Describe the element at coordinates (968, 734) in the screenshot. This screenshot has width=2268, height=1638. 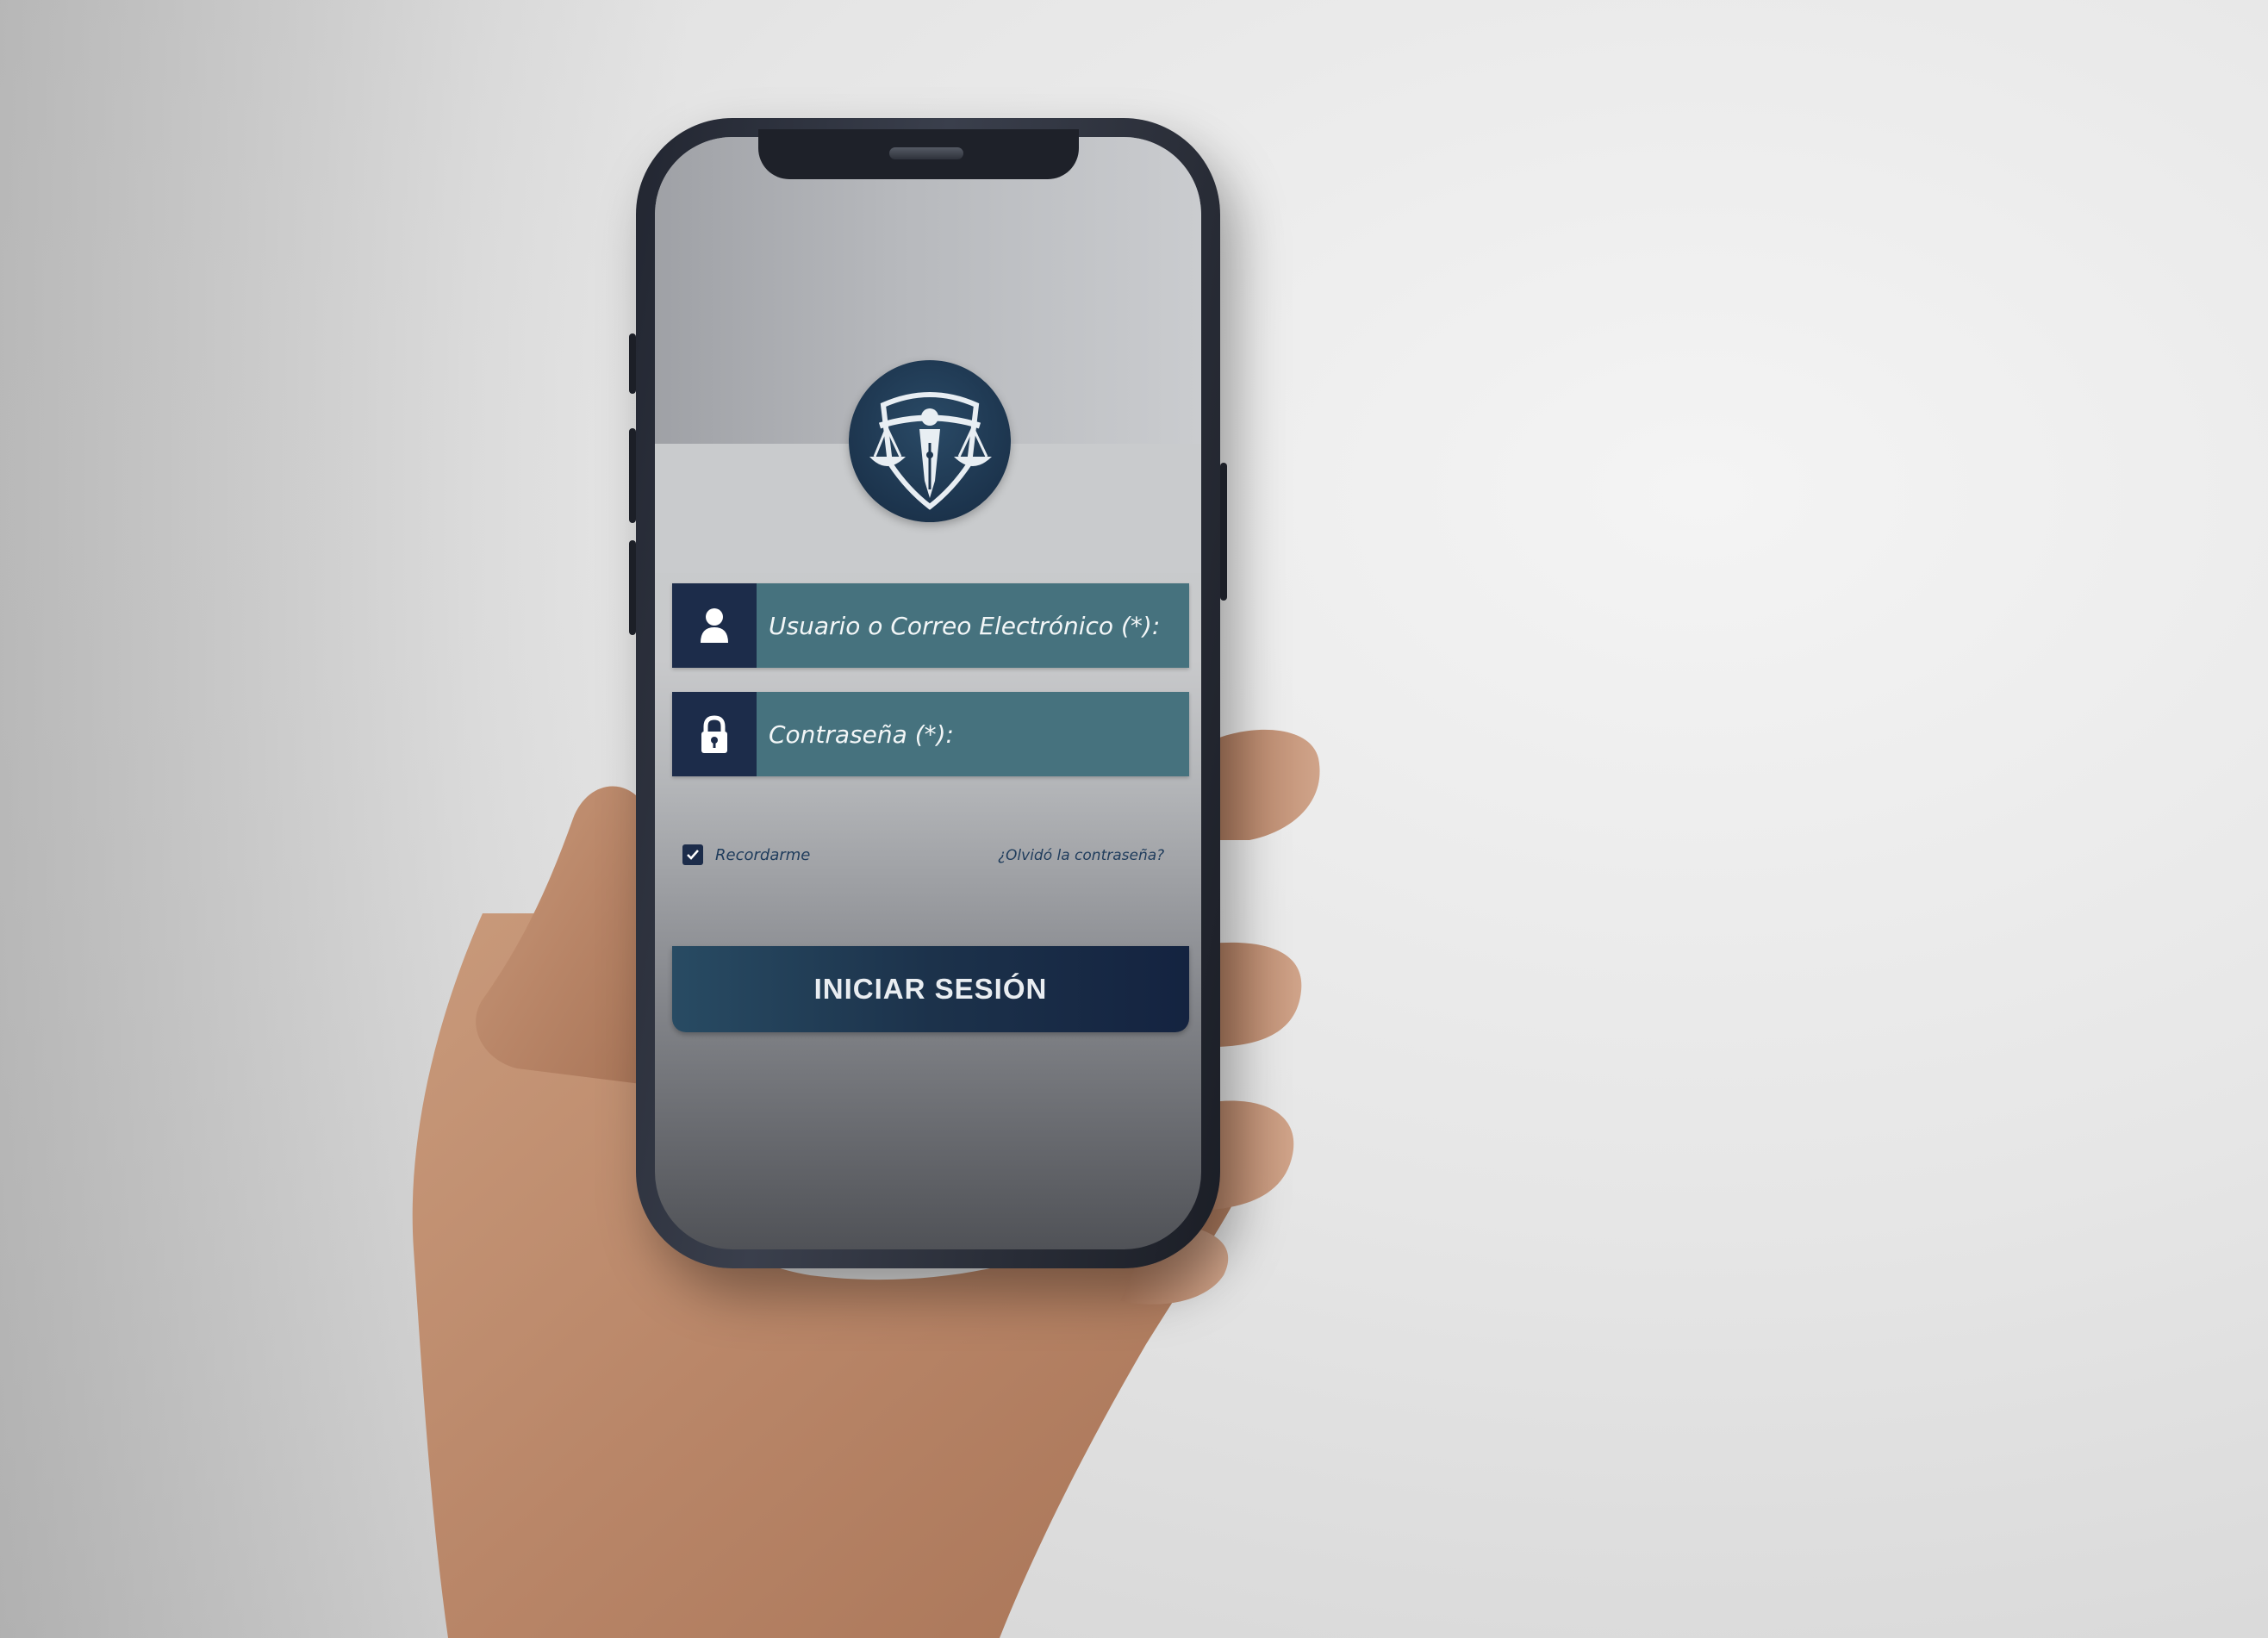
I see `password-input` at that location.